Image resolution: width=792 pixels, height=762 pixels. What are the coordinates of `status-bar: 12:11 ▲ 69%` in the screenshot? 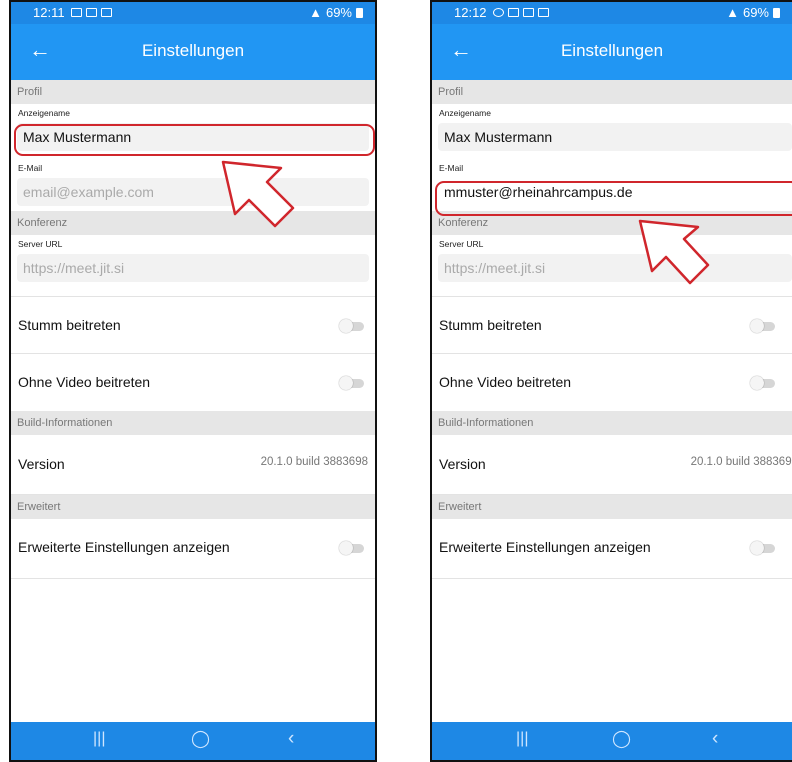 It's located at (193, 13).